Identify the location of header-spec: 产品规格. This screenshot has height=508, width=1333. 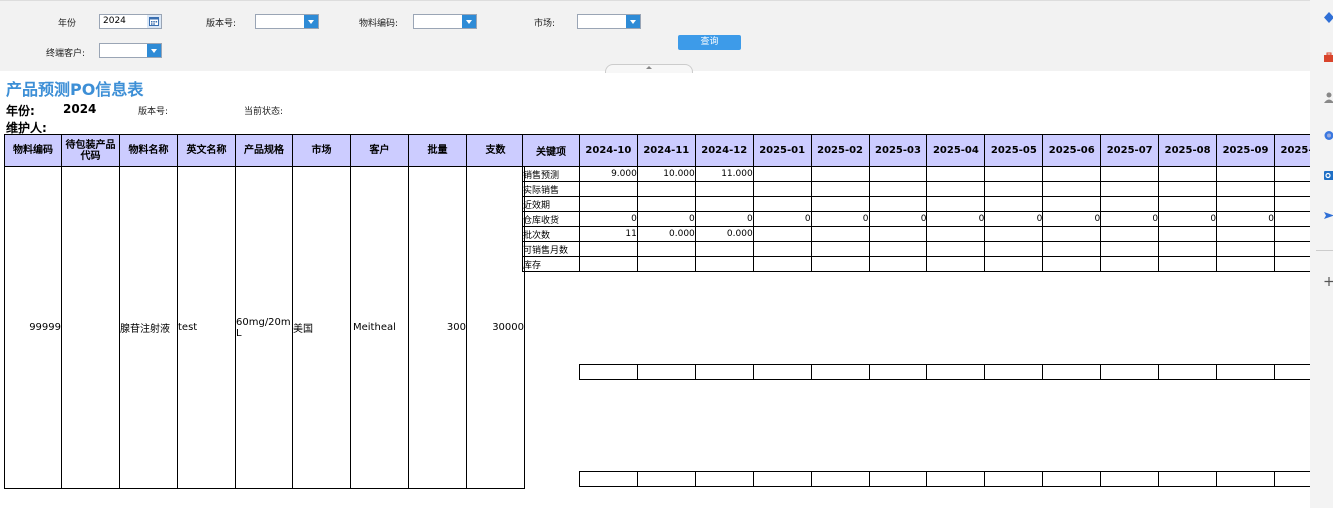
(264, 150).